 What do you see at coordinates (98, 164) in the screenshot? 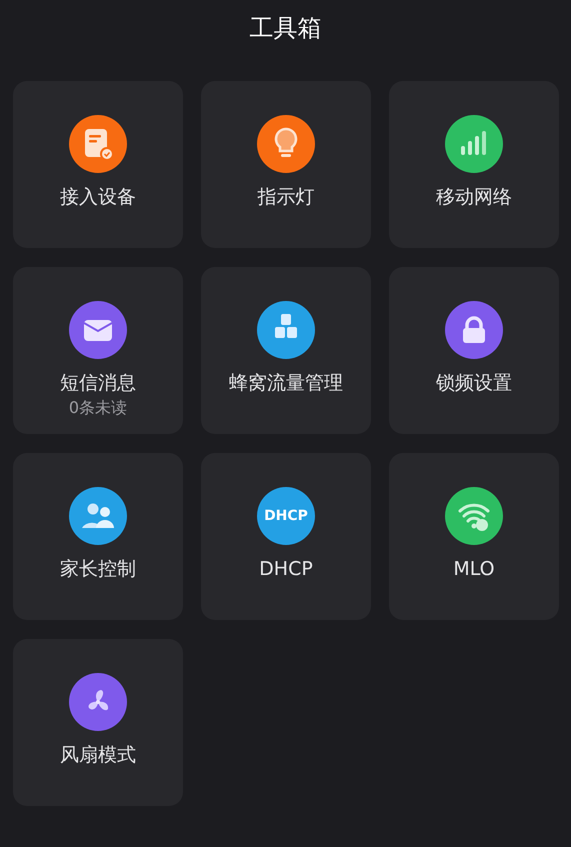
I see `tool-tile: 接入设备` at bounding box center [98, 164].